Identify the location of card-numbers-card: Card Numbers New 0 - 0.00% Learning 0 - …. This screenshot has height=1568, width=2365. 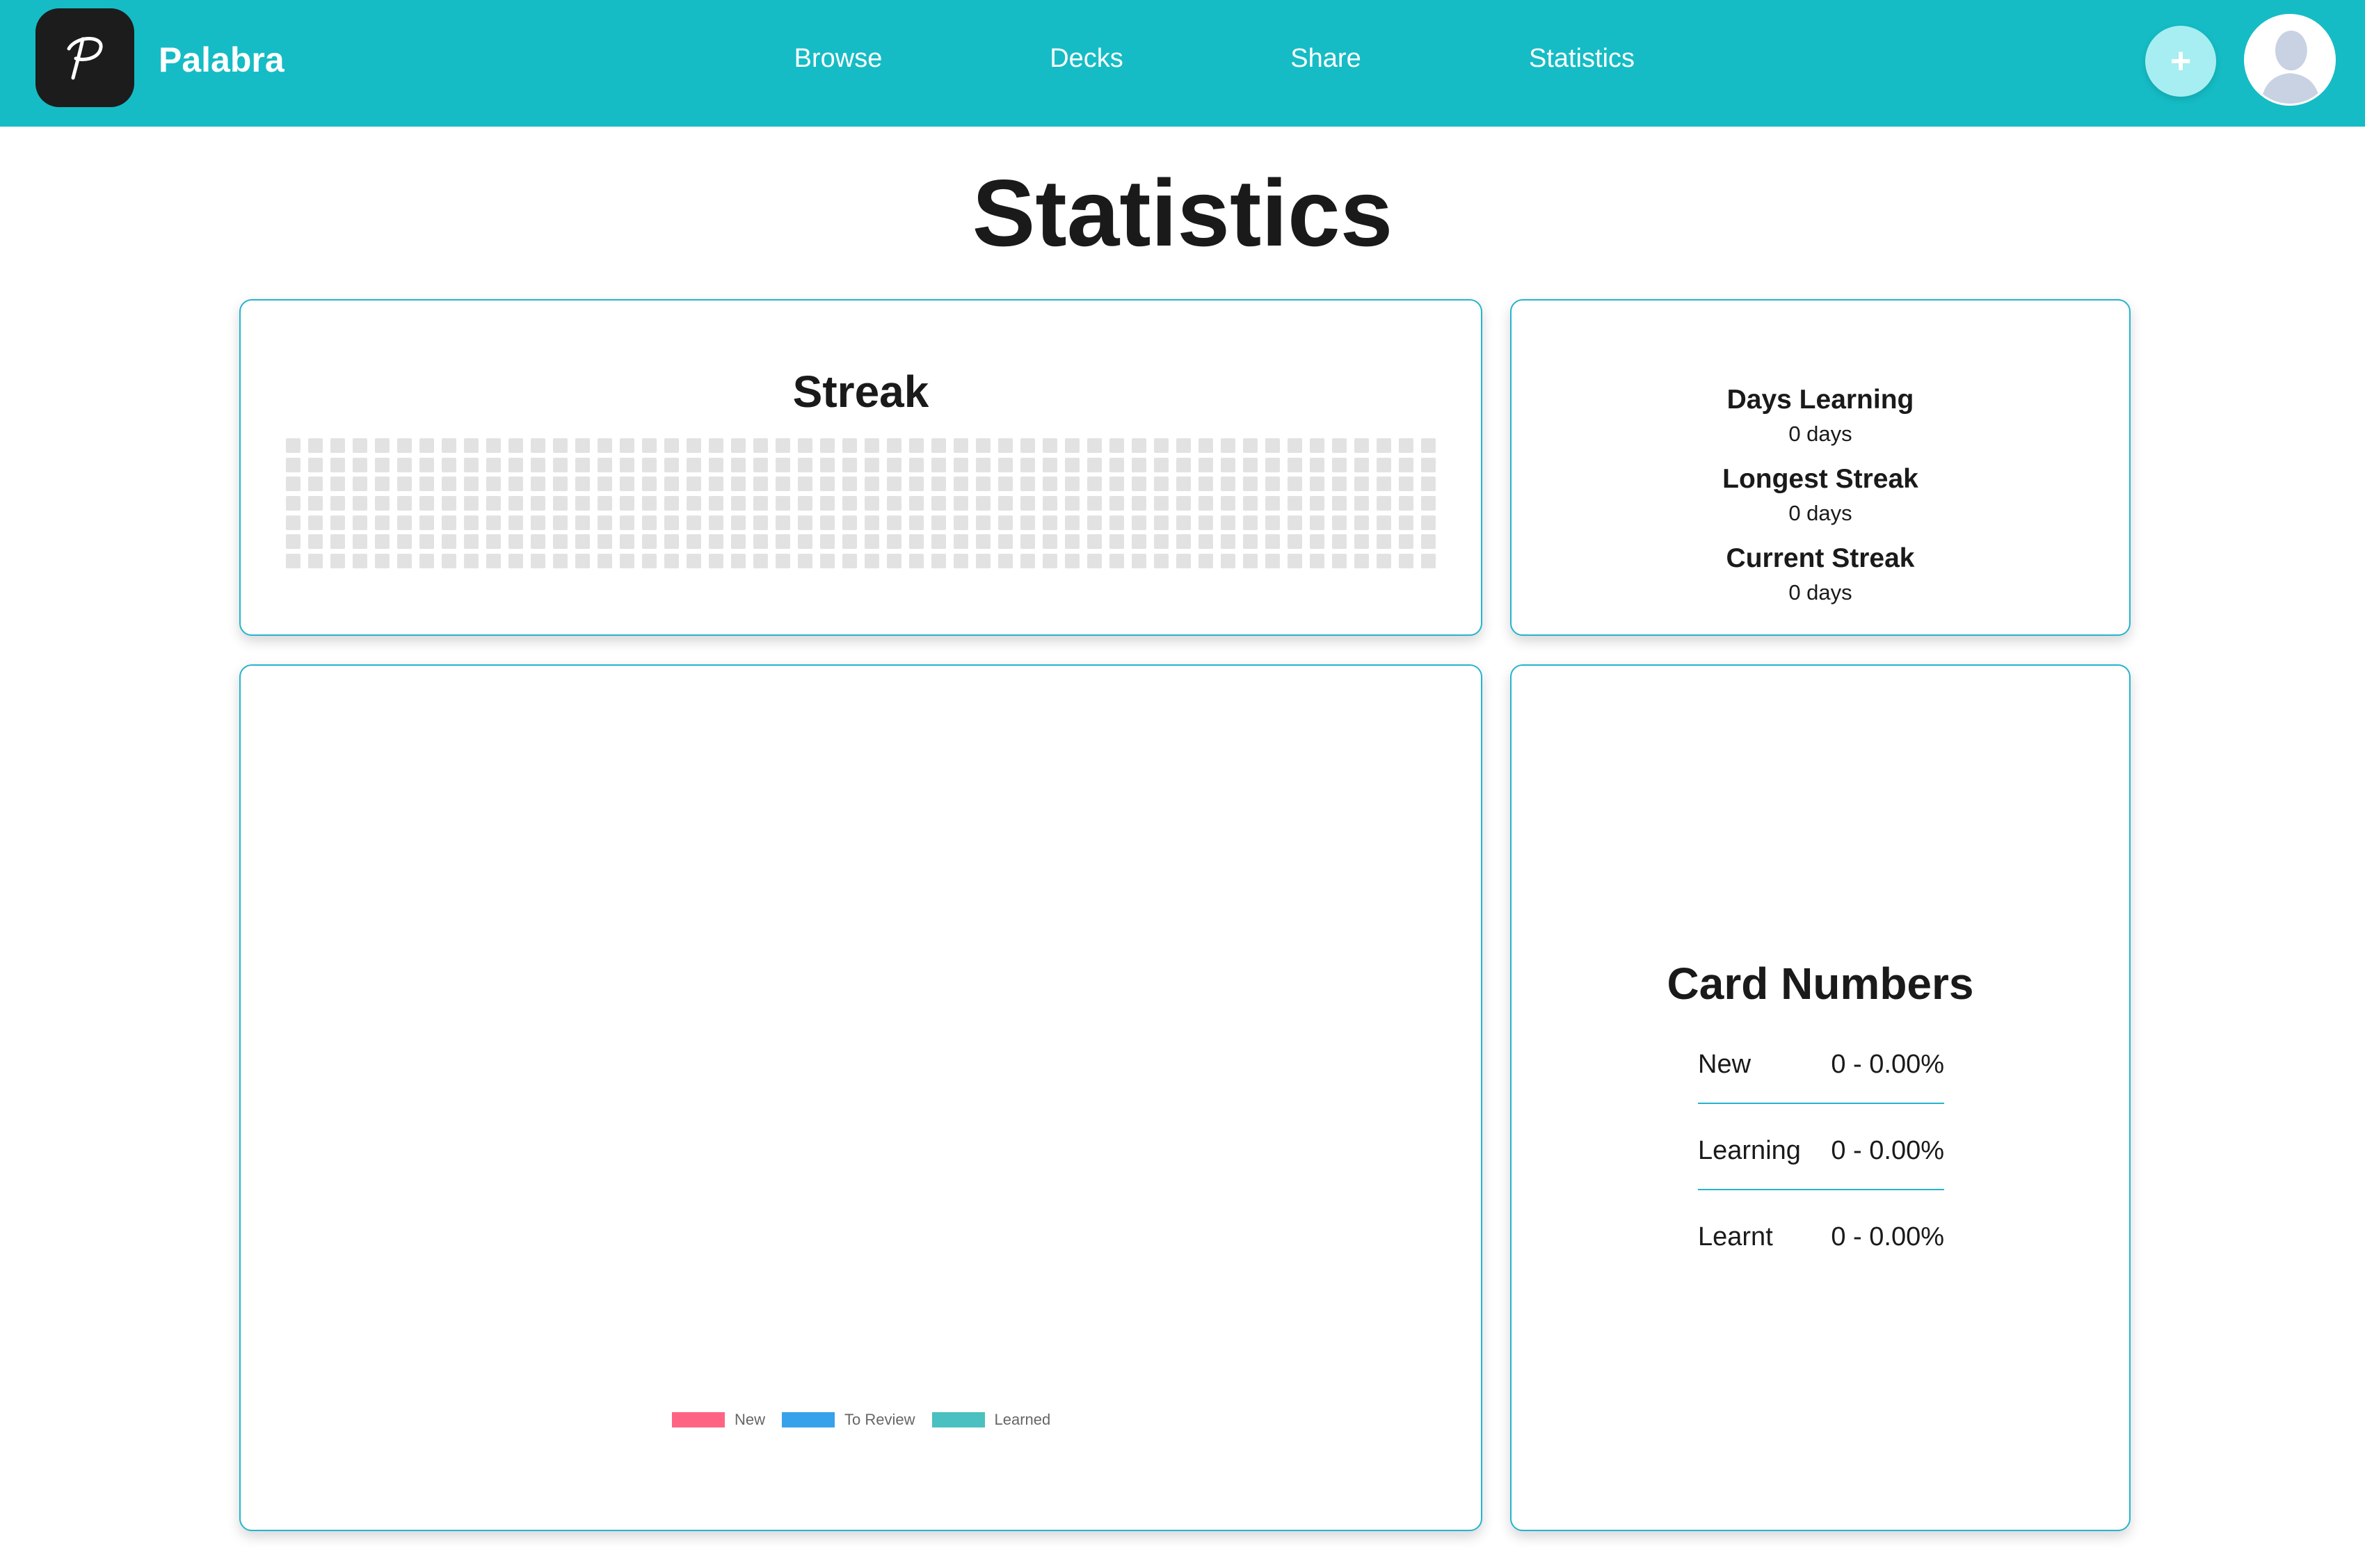
(1820, 1097).